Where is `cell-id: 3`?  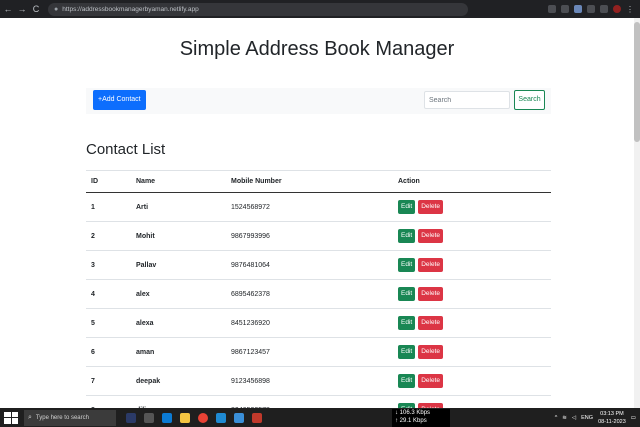
cell-id: 3 is located at coordinates (111, 265).